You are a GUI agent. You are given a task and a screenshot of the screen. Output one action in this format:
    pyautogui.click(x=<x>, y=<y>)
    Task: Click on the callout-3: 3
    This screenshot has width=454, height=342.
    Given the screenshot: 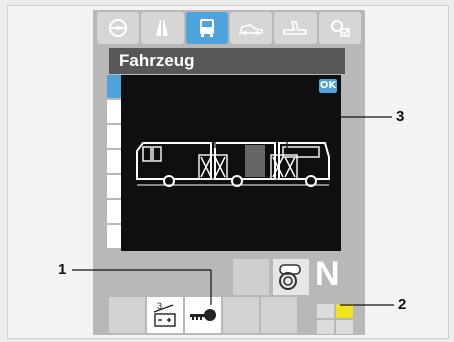 What is the action you would take?
    pyautogui.click(x=400, y=116)
    